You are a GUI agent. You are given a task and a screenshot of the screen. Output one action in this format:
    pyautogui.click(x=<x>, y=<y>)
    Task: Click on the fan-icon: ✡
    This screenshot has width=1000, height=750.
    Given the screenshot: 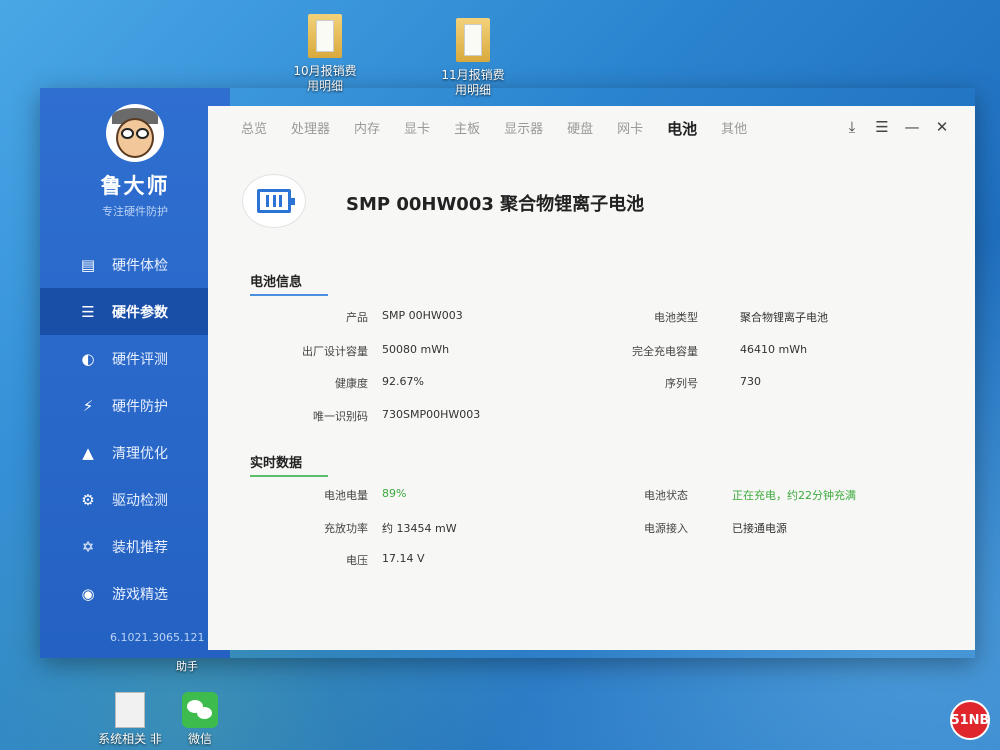 What is the action you would take?
    pyautogui.click(x=88, y=546)
    